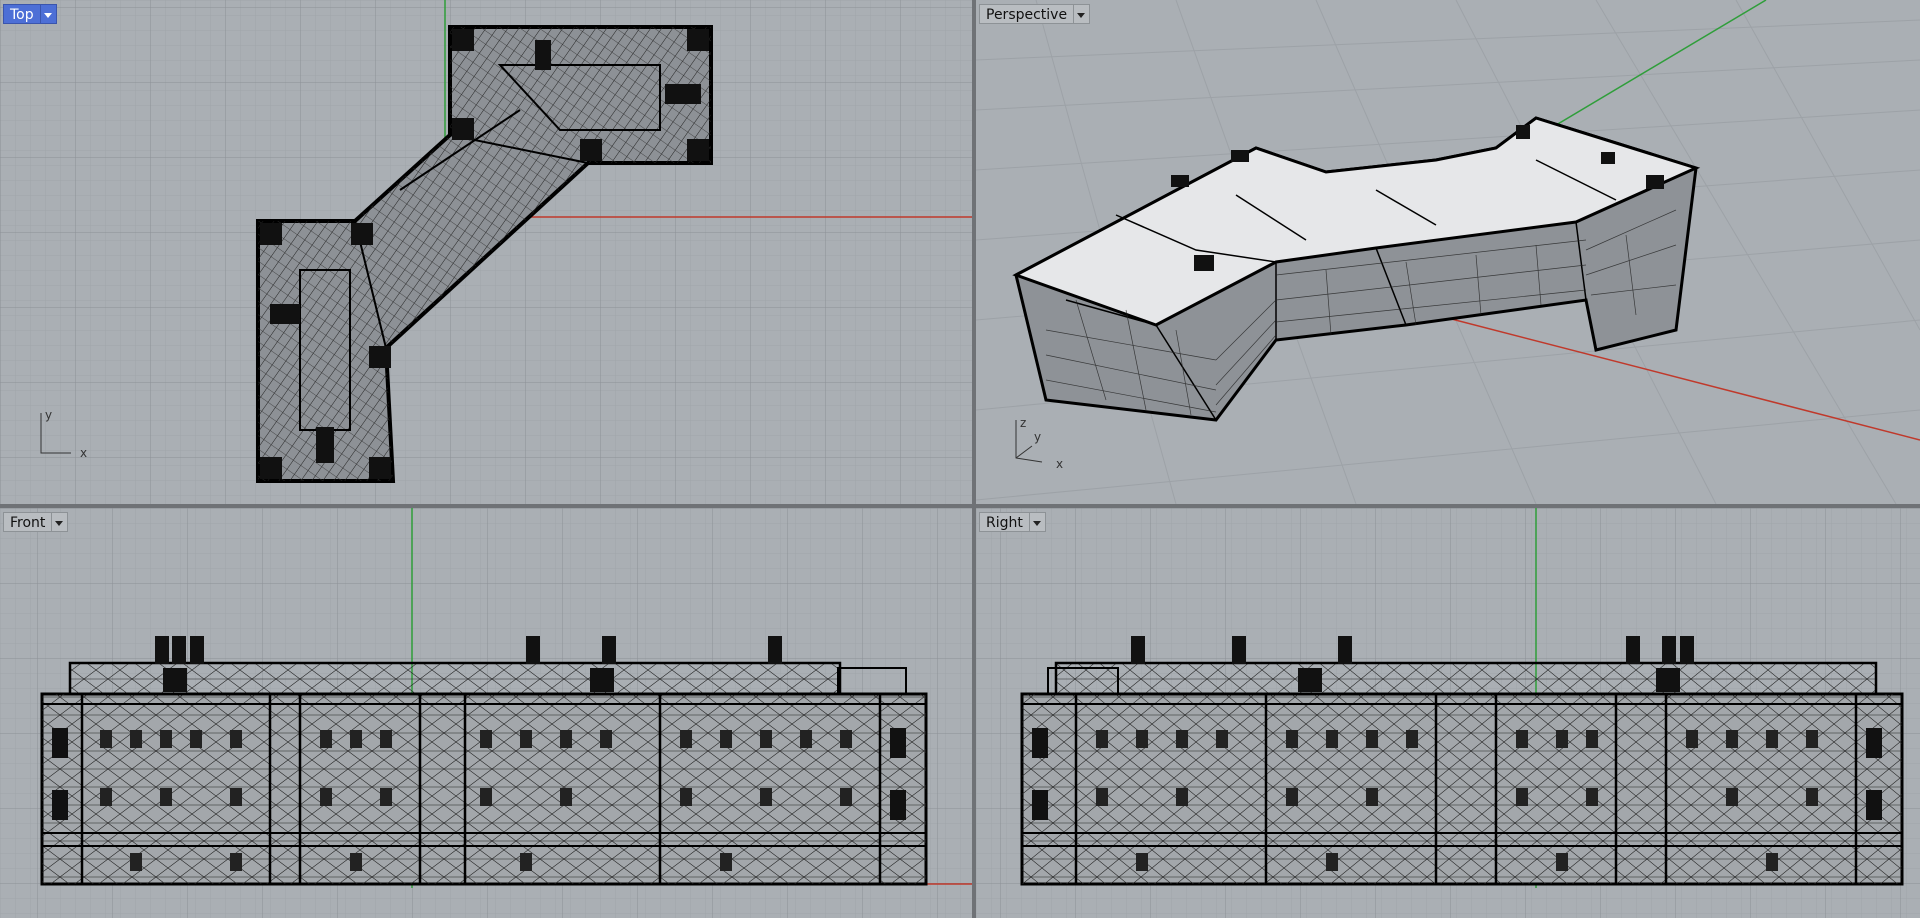 The image size is (1920, 918). I want to click on viewport-tab-front: Front, so click(36, 522).